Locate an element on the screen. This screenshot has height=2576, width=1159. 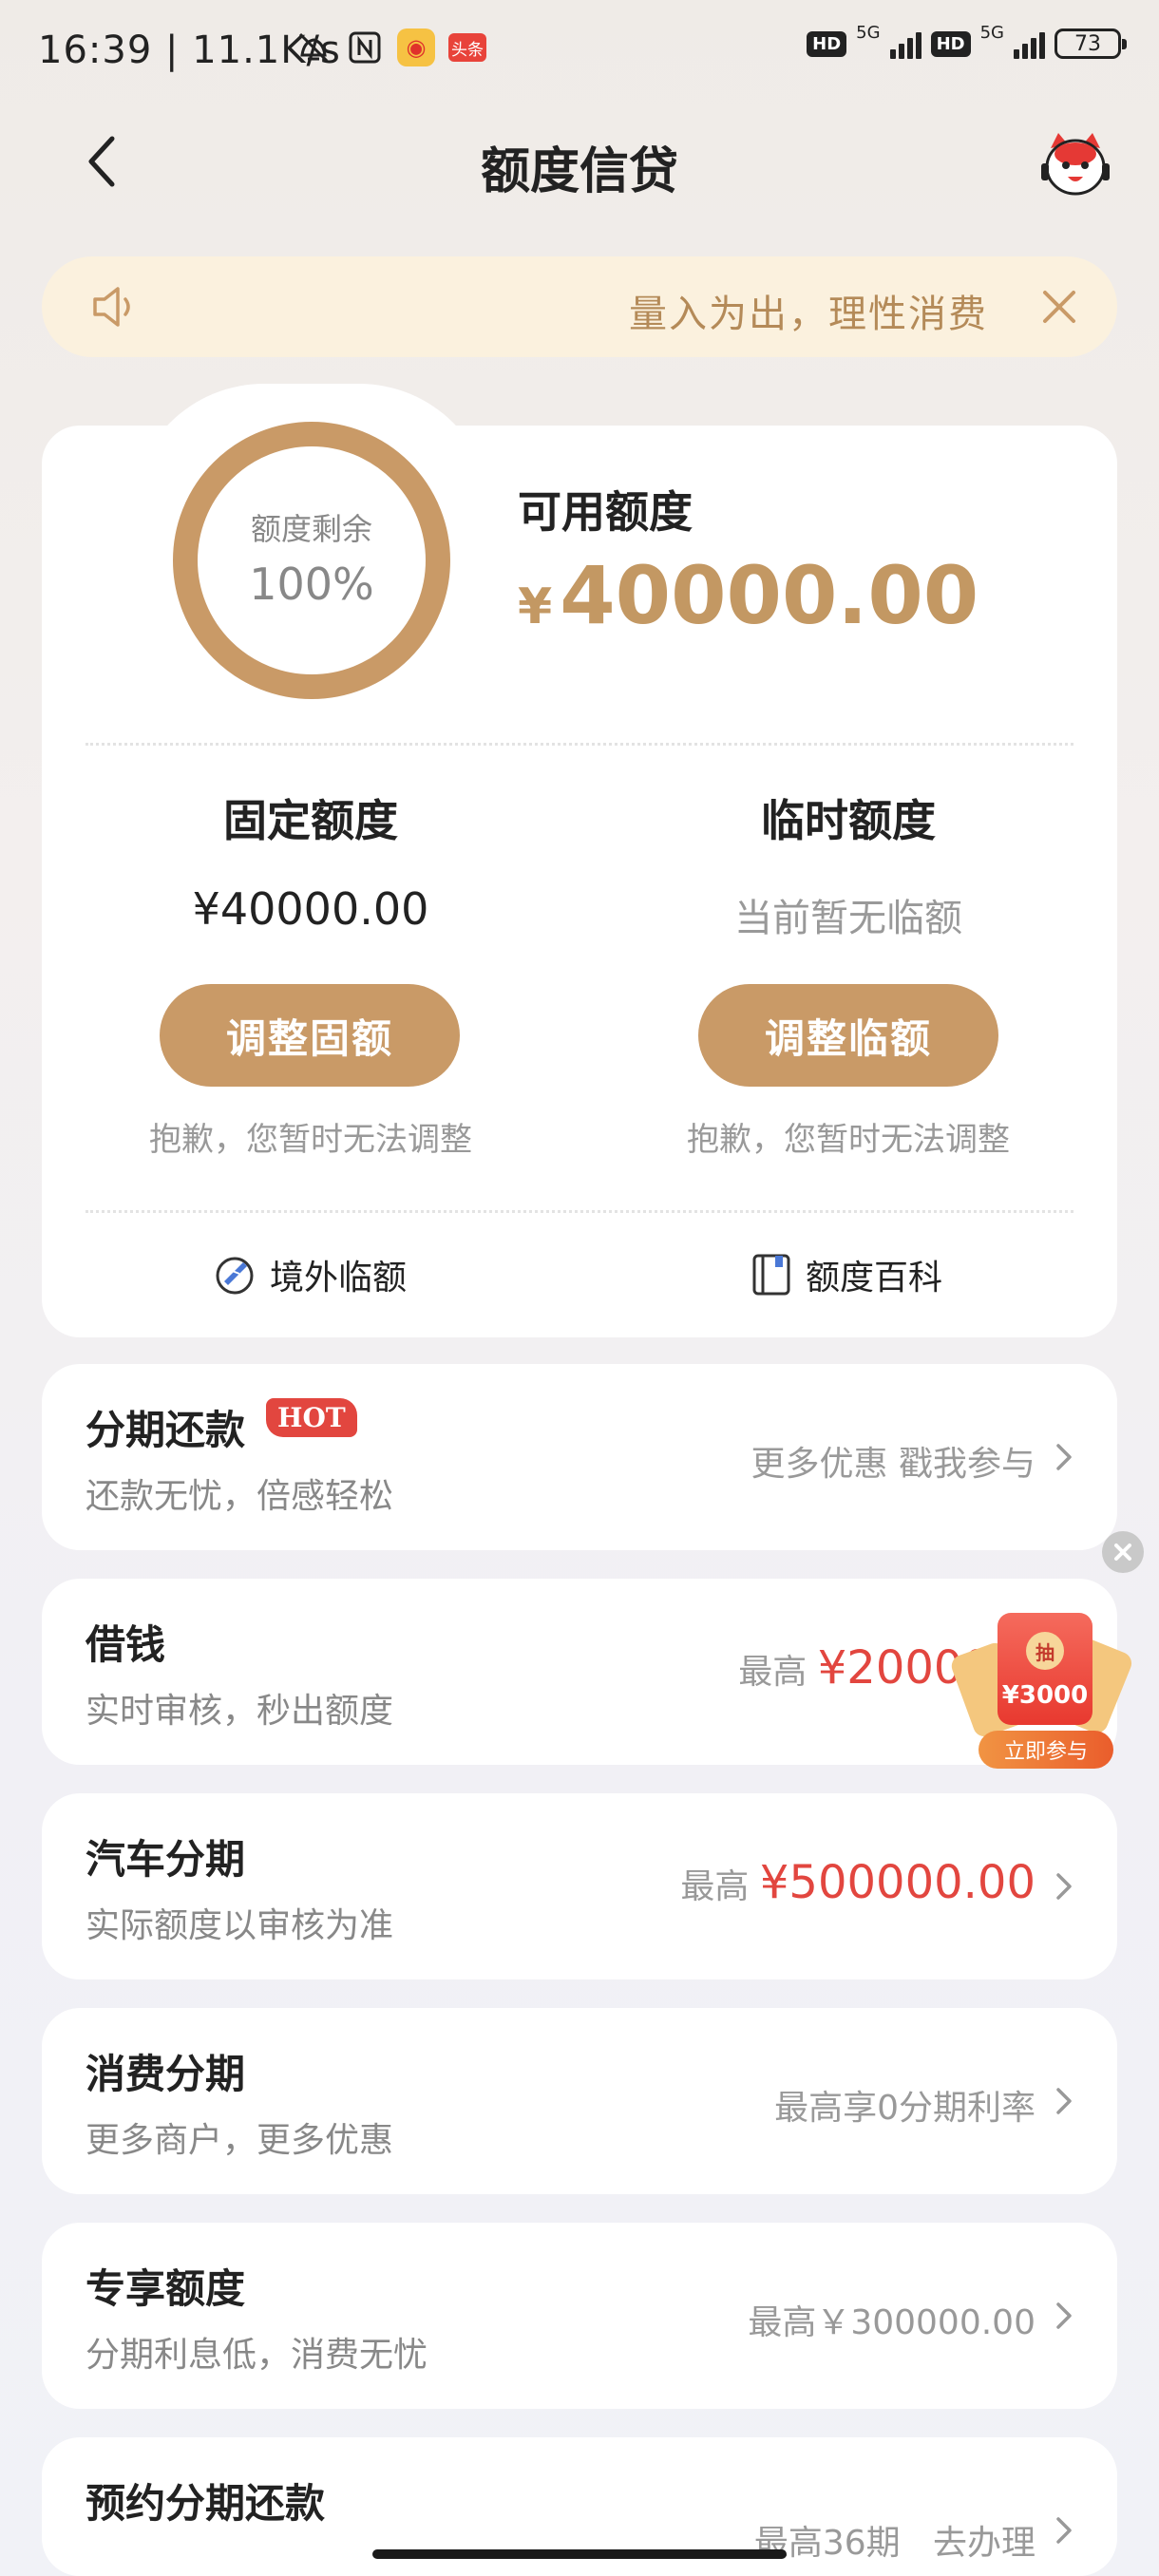
overseas-temp-quota-link: 境外临额 is located at coordinates (310, 1274).